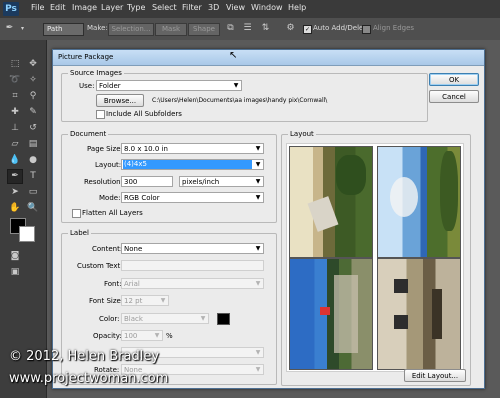 The image size is (500, 398). I want to click on flatten-layers-checkbox, so click(76, 213).